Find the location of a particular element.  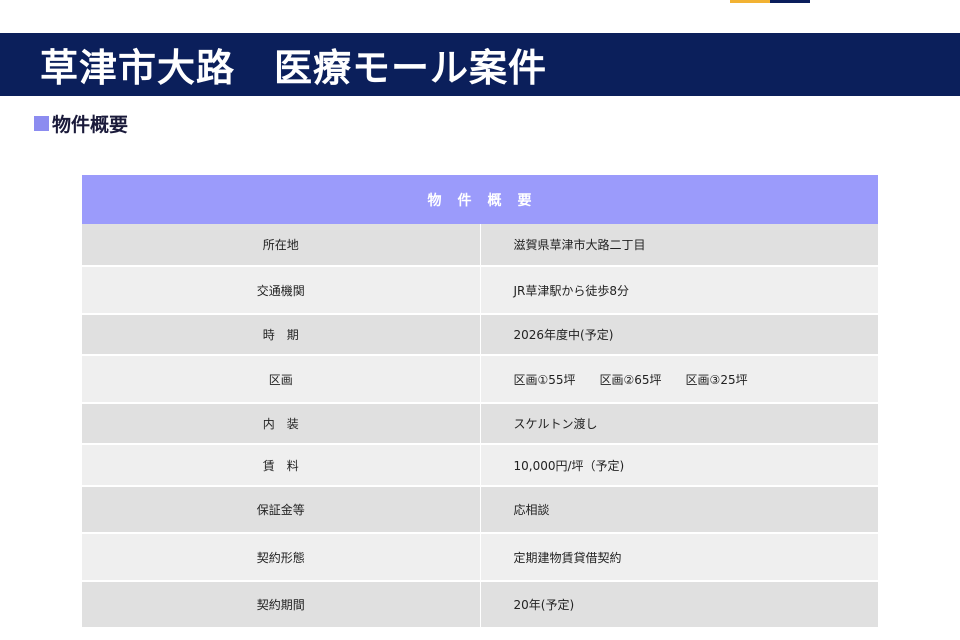

table-row-transport: 交通機関 JR草津駅から徒歩8分 is located at coordinates (480, 290).